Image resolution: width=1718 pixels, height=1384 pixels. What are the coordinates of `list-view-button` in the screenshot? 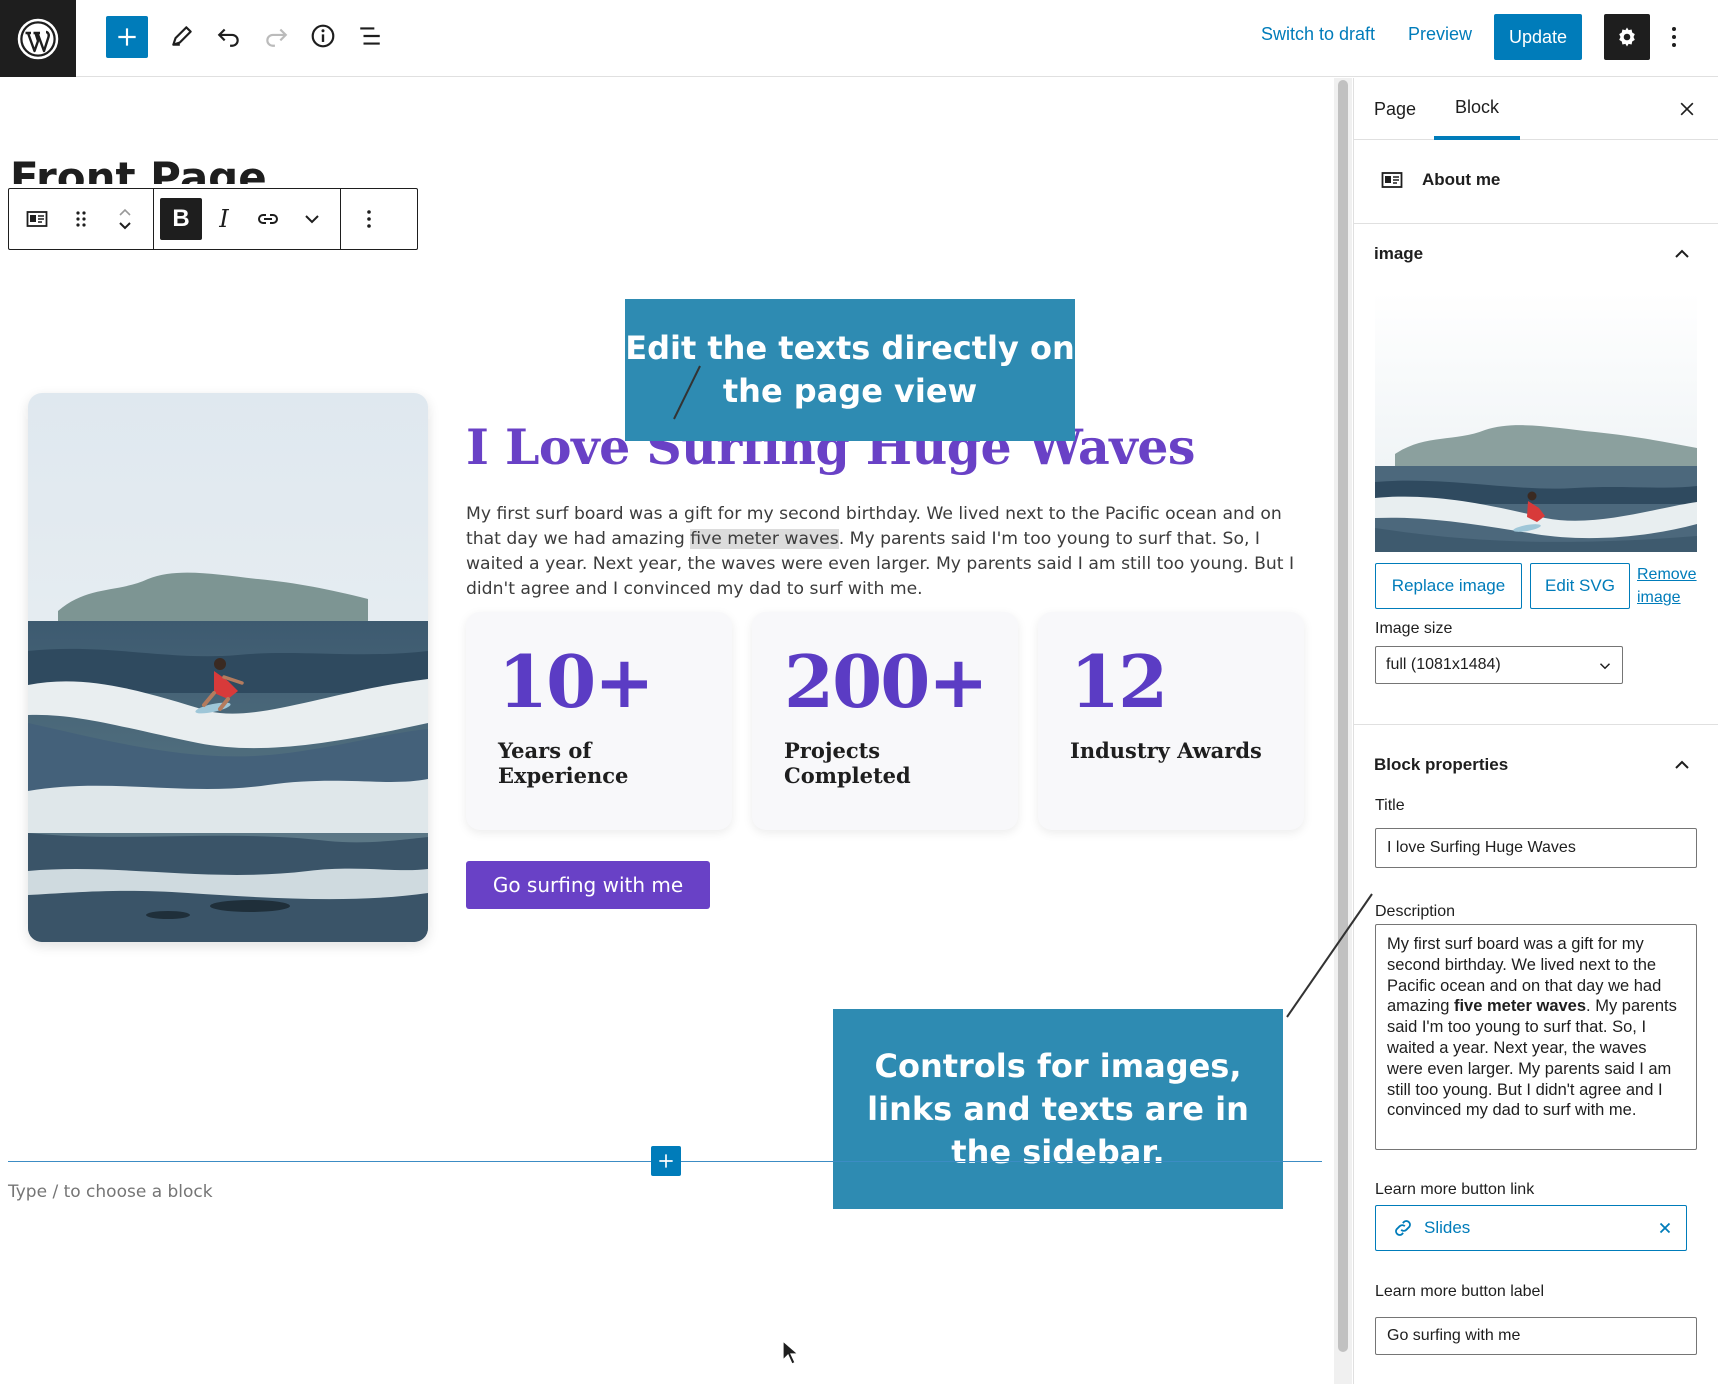 It's located at (370, 36).